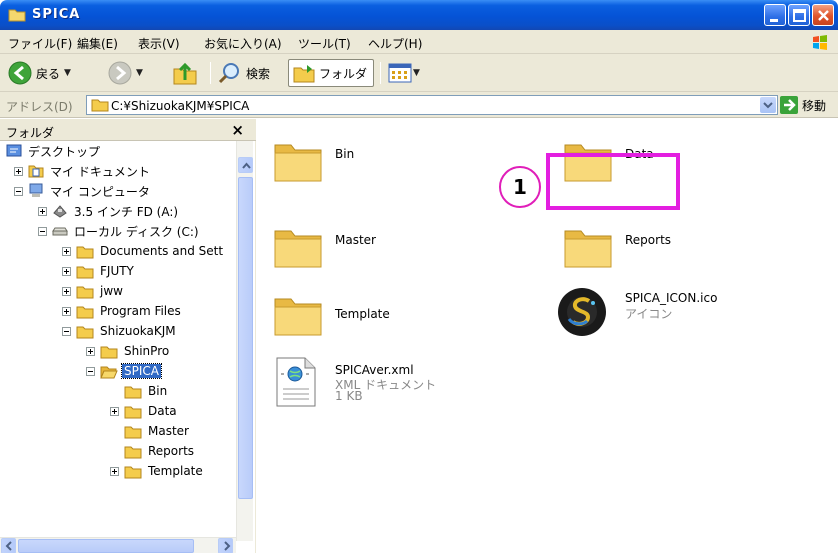  Describe the element at coordinates (823, 15) in the screenshot. I see `close-button` at that location.